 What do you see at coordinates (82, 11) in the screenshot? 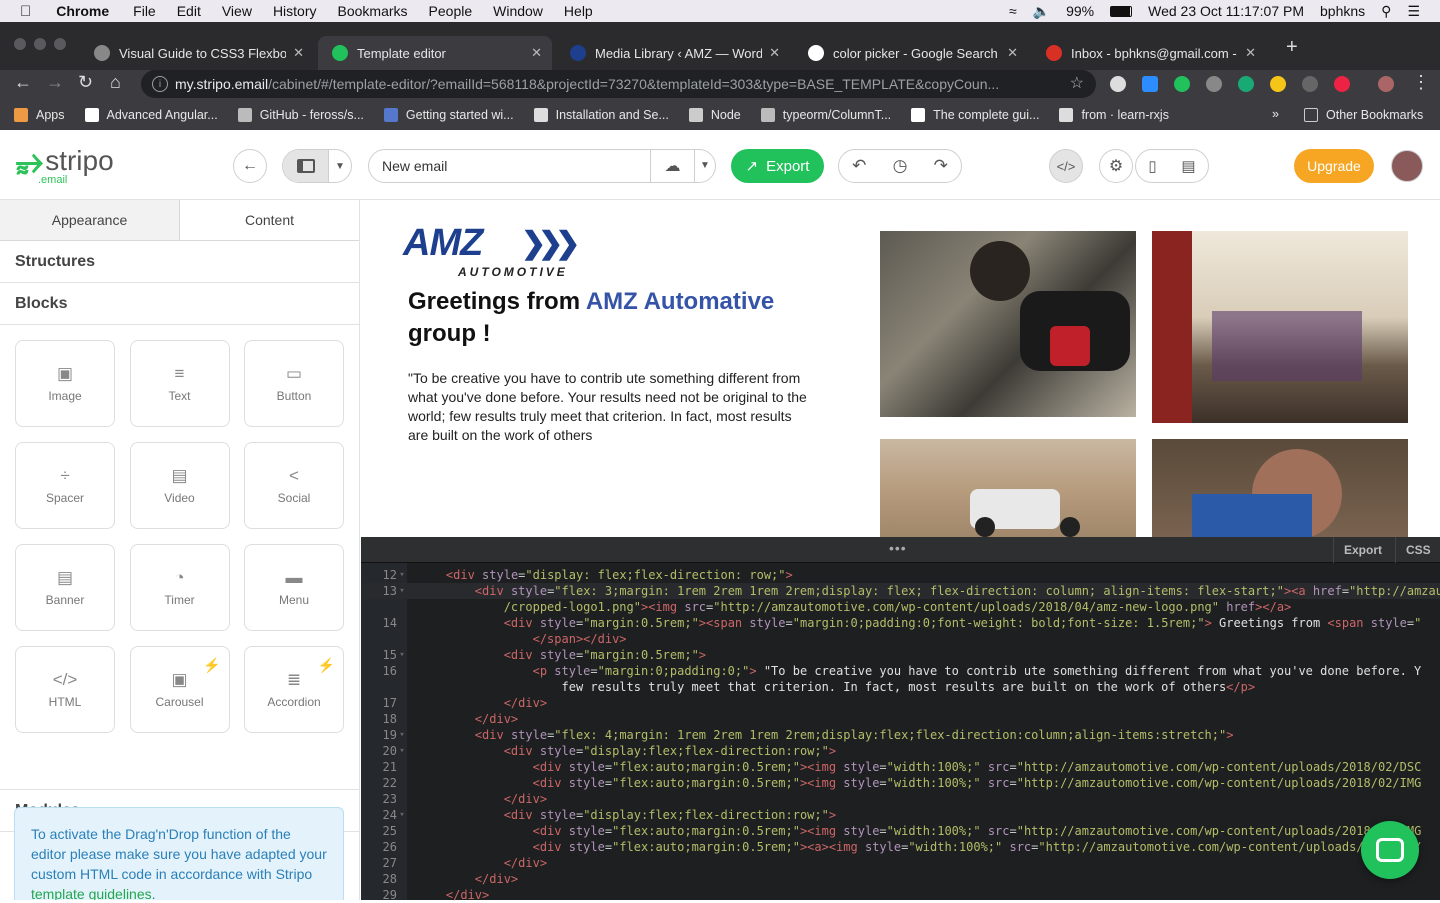
I see `app-menu-chrome: Chrome` at bounding box center [82, 11].